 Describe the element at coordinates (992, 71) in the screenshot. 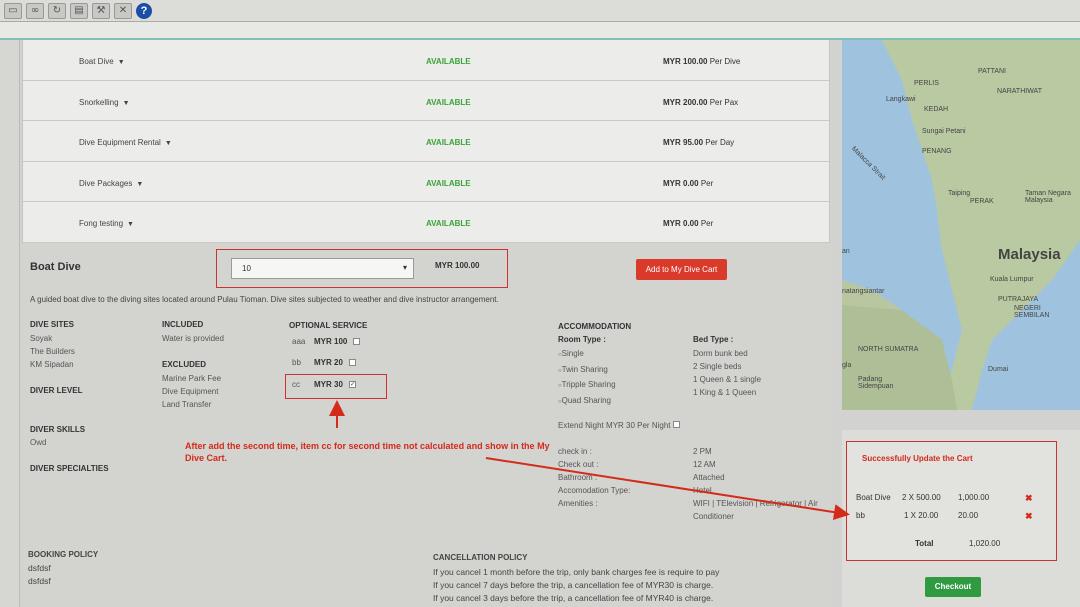

I see `map-label: PATTANI` at that location.